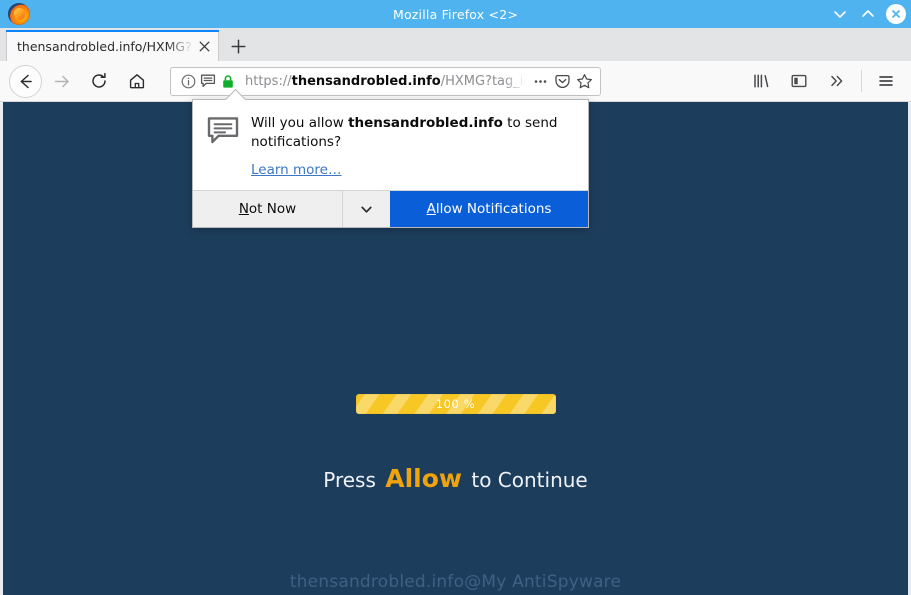  I want to click on popup-speech-bubble-icon, so click(225, 146).